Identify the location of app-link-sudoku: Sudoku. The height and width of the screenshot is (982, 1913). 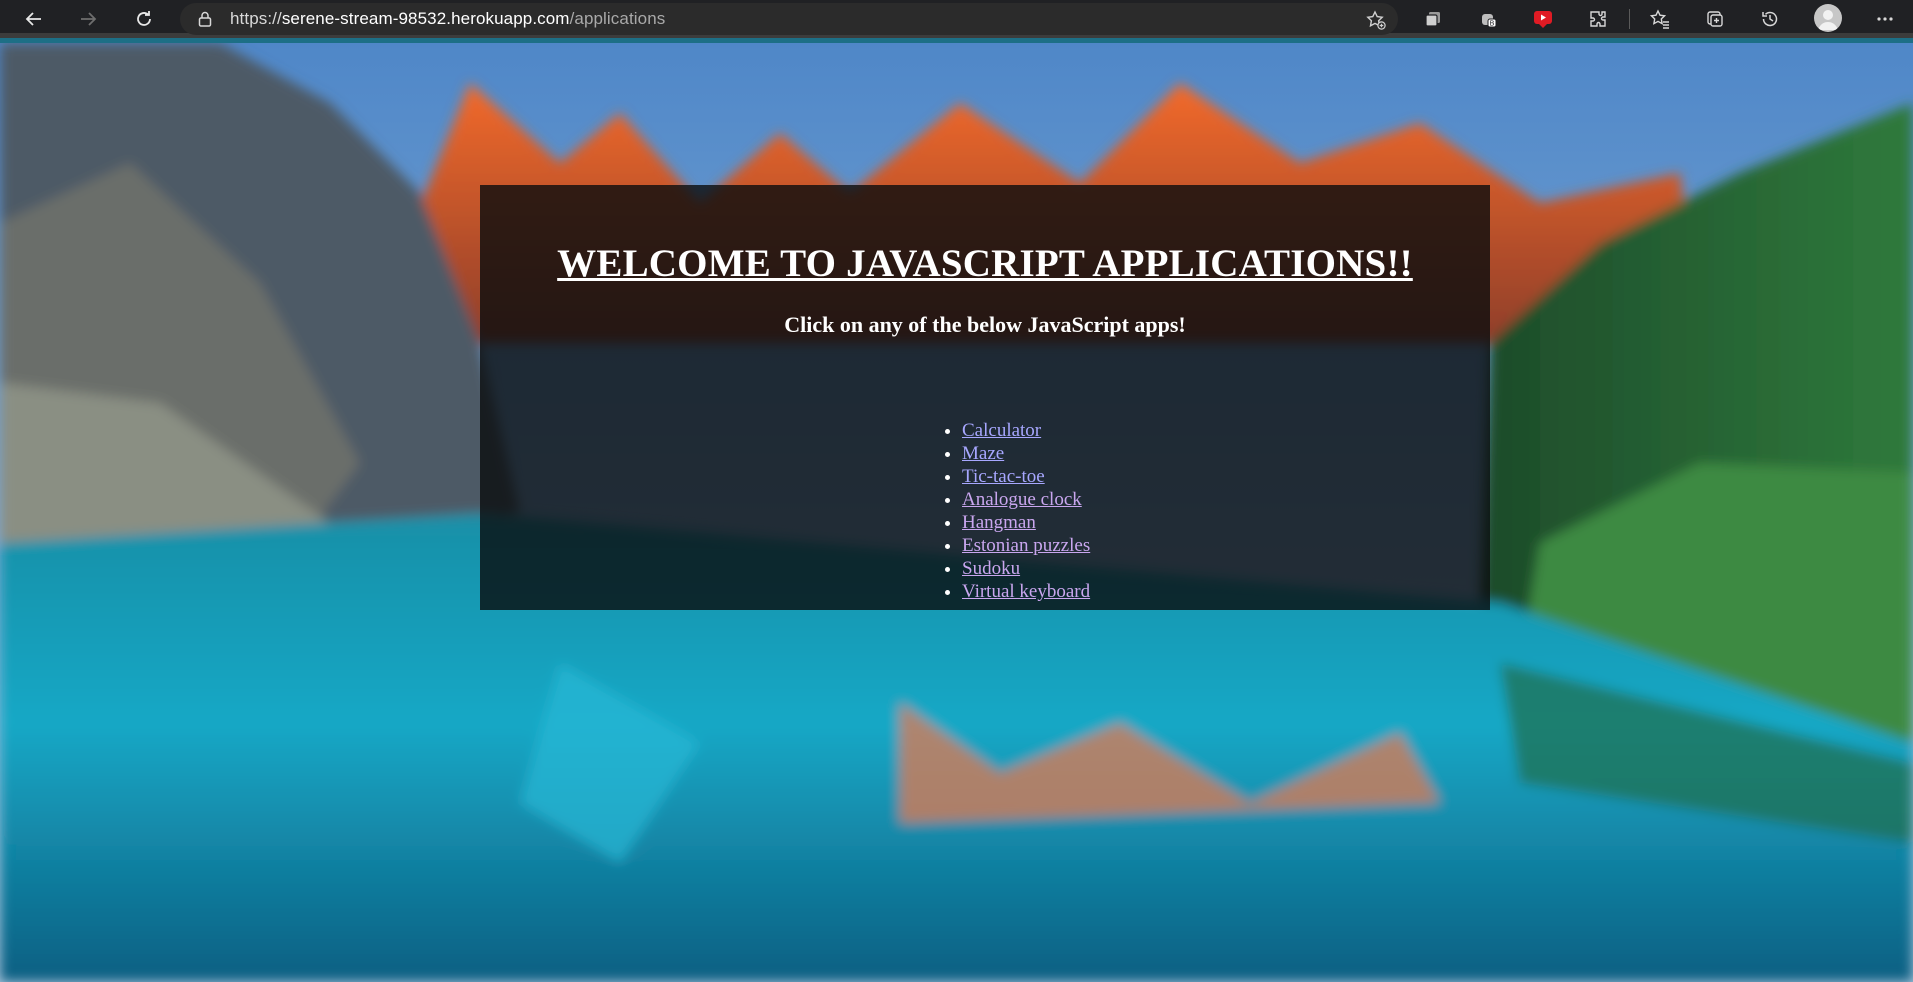
(991, 568).